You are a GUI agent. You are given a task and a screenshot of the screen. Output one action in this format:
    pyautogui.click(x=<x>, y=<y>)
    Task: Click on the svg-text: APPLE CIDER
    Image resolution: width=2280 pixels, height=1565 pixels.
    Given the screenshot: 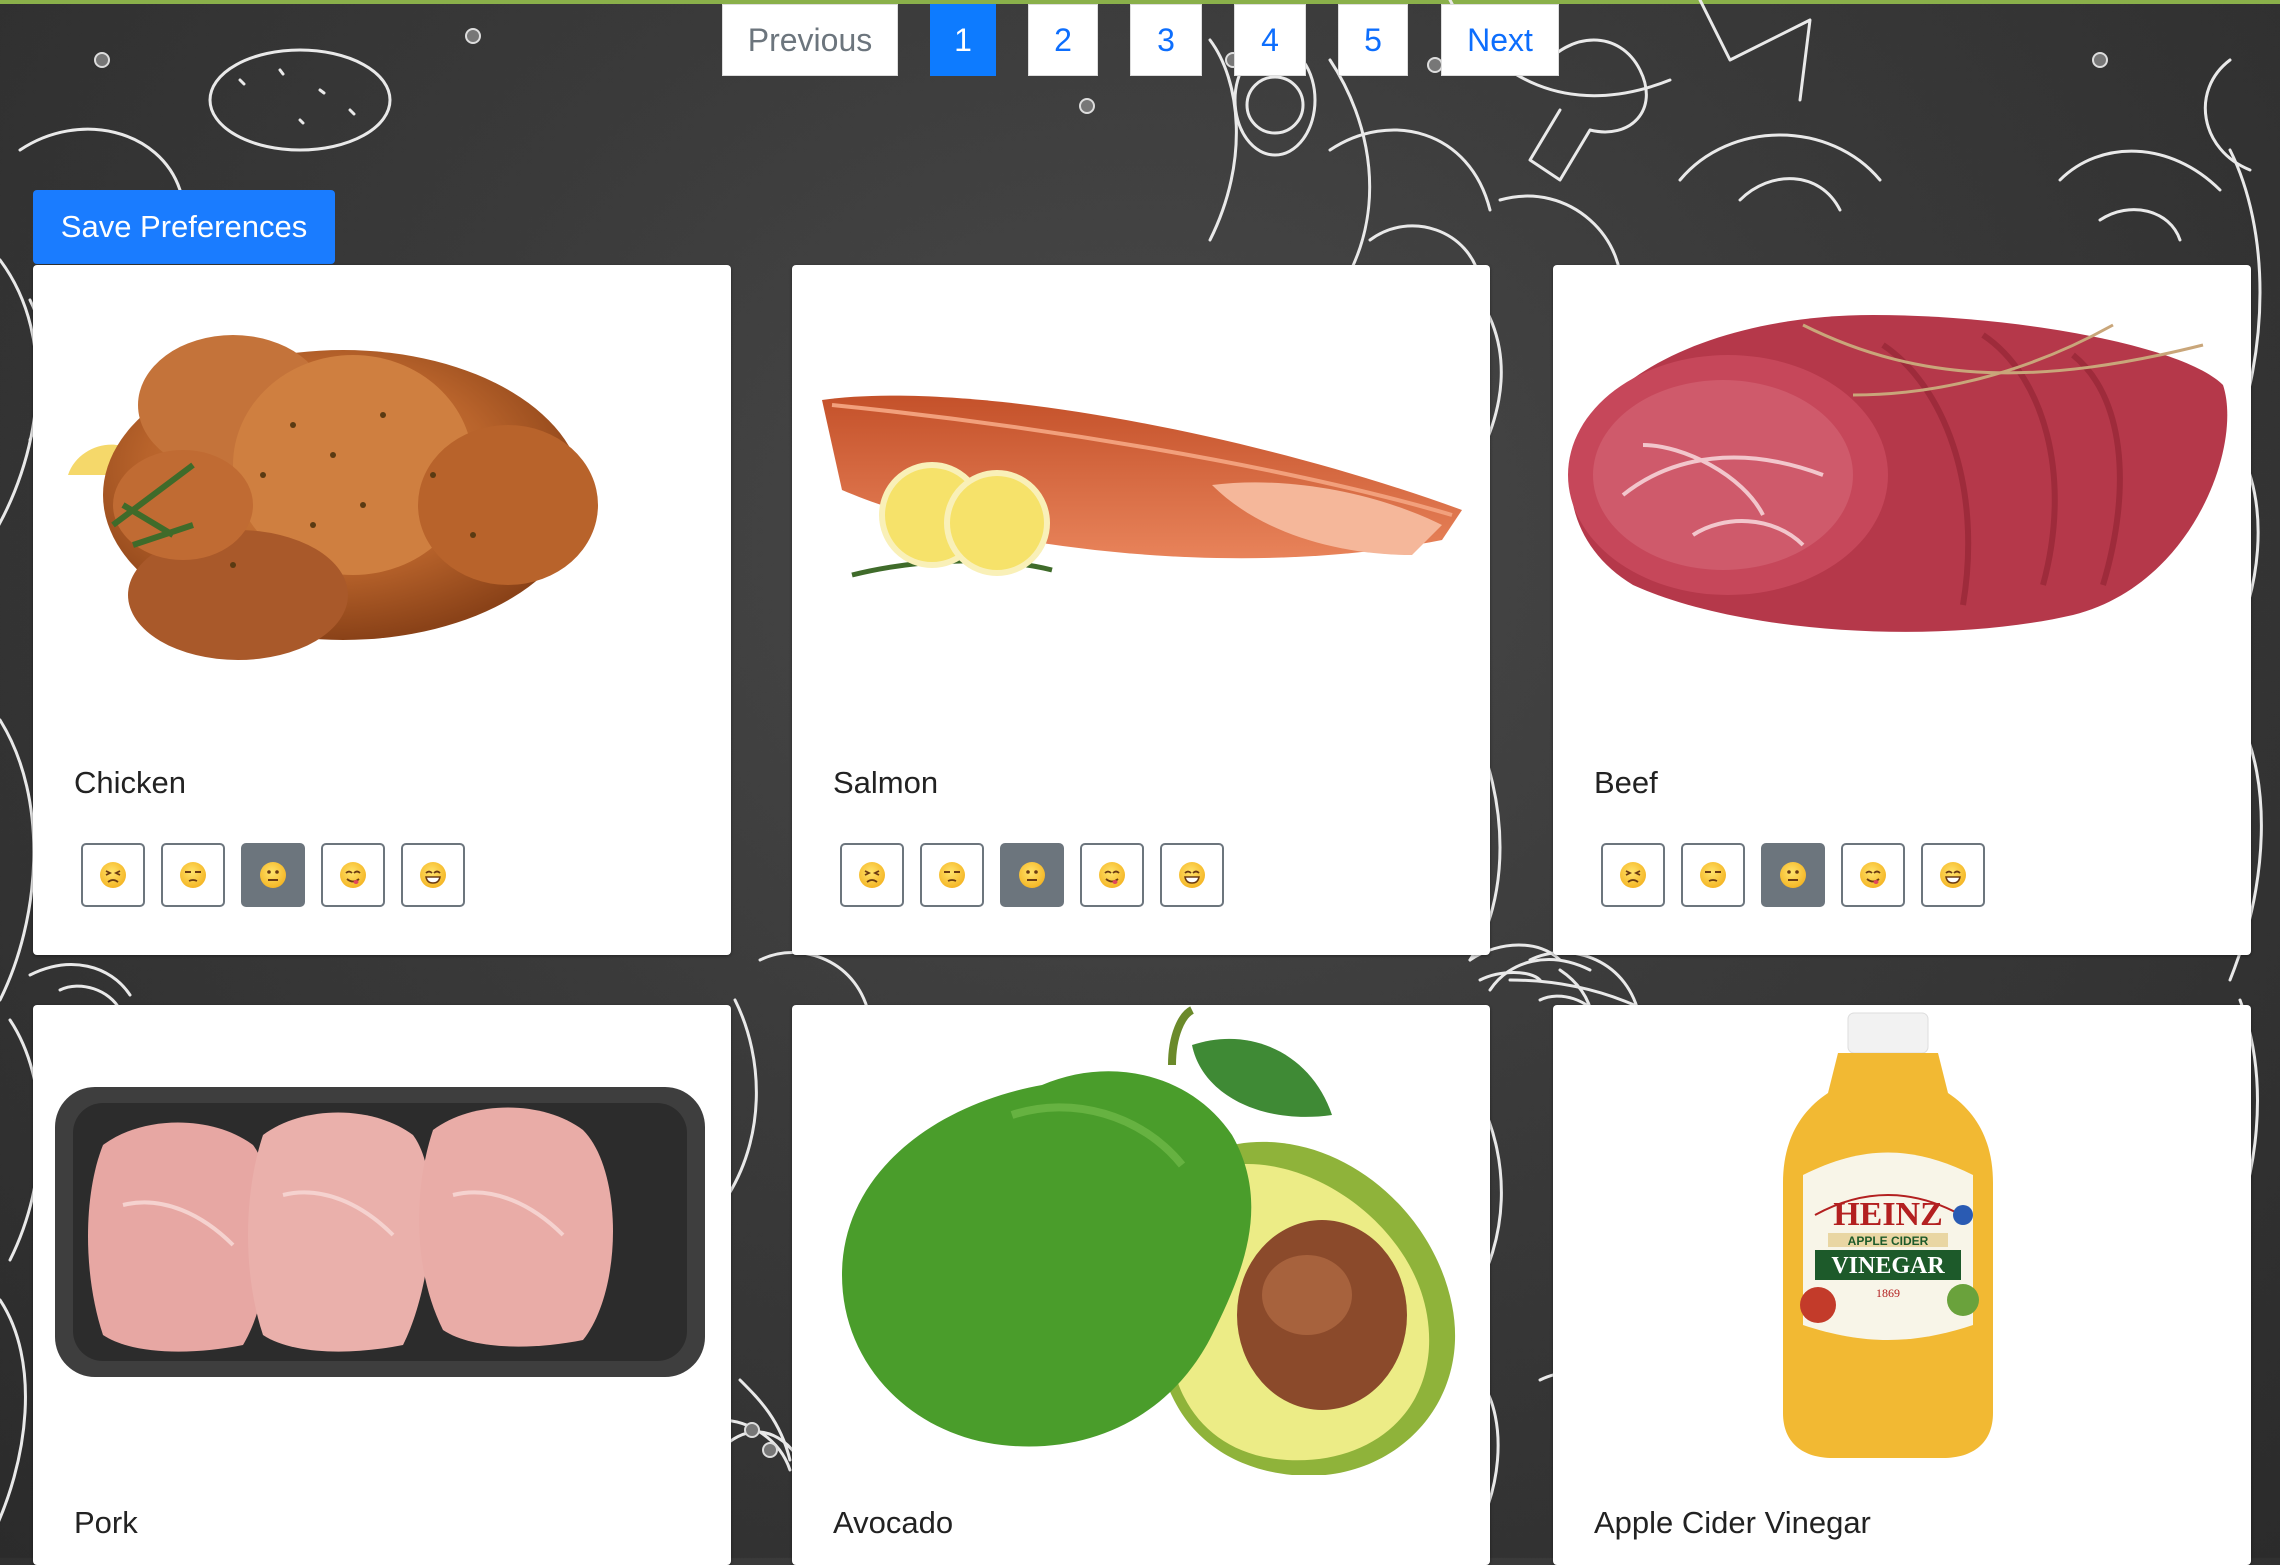 What is the action you would take?
    pyautogui.click(x=1888, y=1241)
    